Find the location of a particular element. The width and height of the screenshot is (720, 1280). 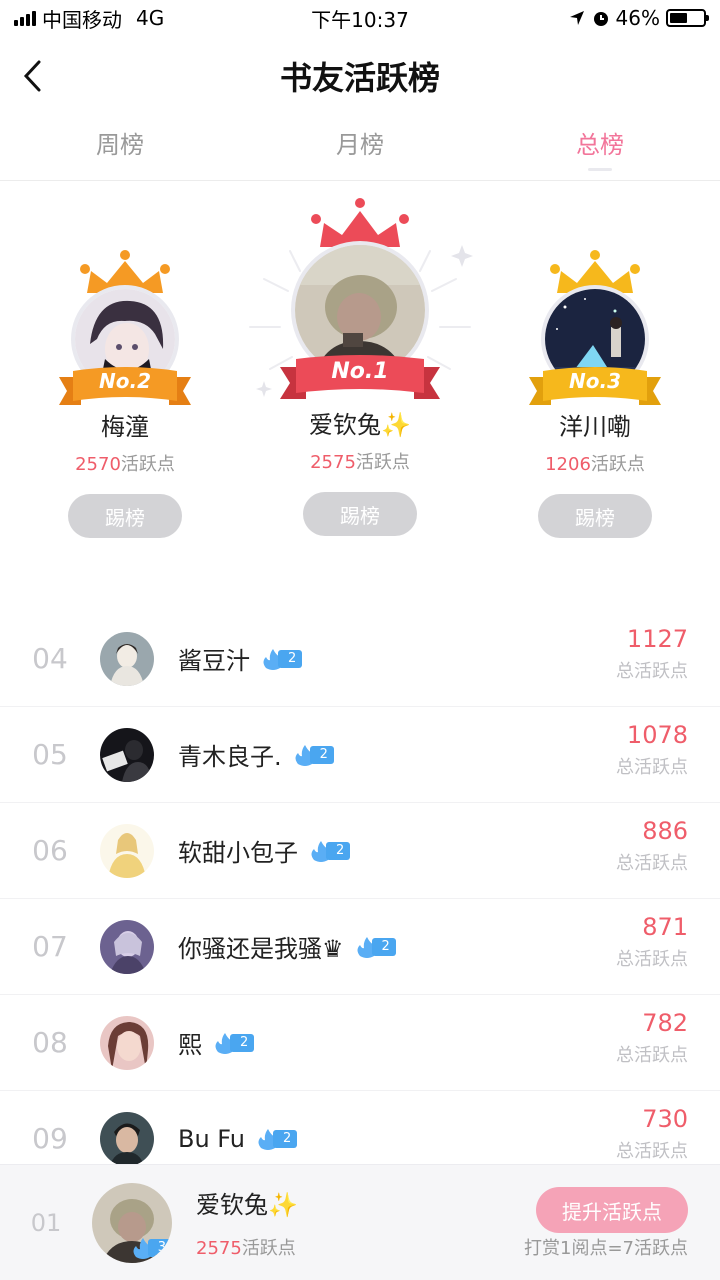

nav-bar: 书友活跃榜 is located at coordinates (360, 76).